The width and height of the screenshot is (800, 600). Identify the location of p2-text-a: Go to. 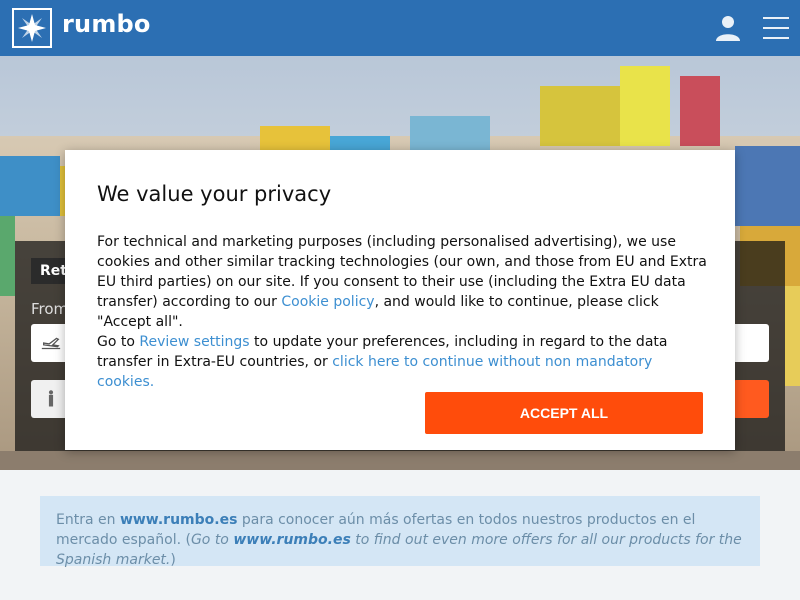
(118, 342).